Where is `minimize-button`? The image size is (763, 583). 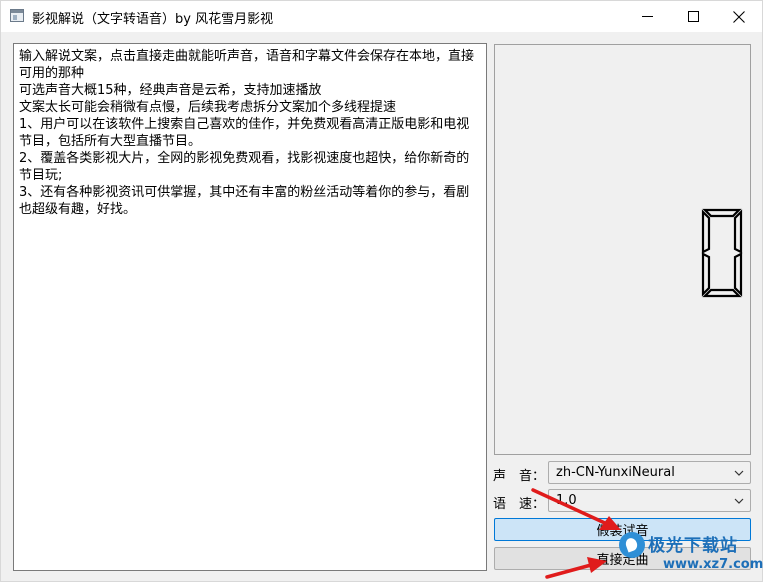 minimize-button is located at coordinates (647, 16).